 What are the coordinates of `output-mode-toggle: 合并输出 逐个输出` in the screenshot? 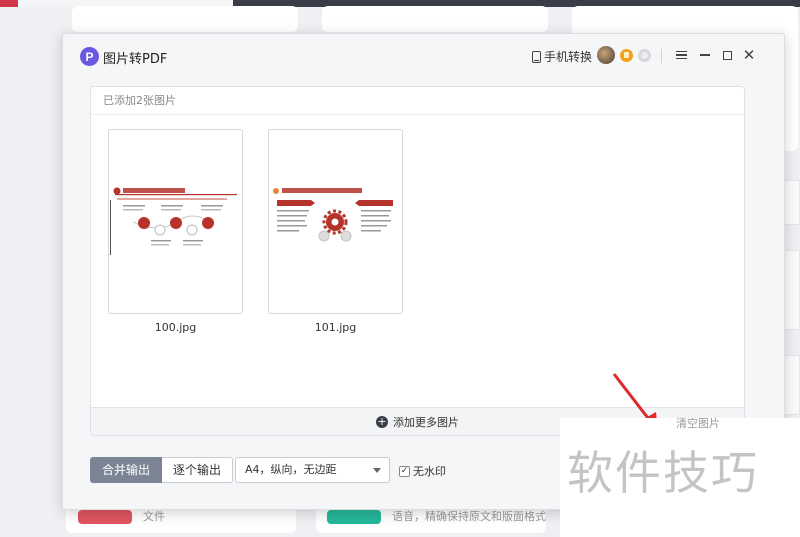 It's located at (162, 470).